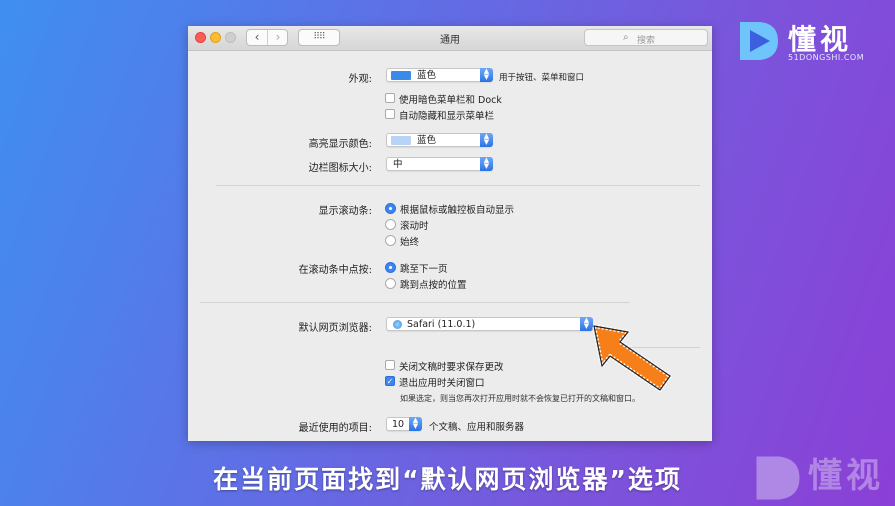 This screenshot has width=895, height=506. What do you see at coordinates (826, 57) in the screenshot?
I see `brand-domain: 51DONGSHI.COM` at bounding box center [826, 57].